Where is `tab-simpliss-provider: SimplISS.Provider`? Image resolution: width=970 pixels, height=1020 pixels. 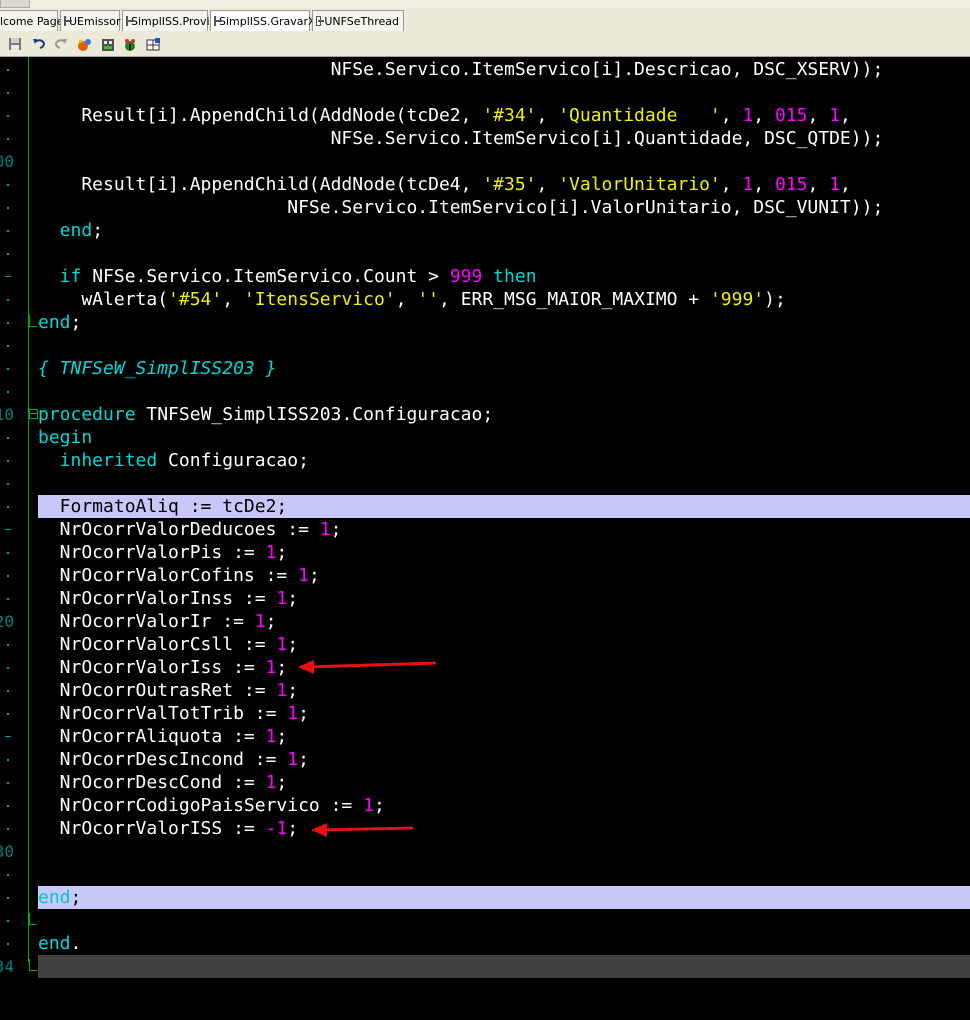 tab-simpliss-provider: SimplISS.Provider is located at coordinates (175, 20).